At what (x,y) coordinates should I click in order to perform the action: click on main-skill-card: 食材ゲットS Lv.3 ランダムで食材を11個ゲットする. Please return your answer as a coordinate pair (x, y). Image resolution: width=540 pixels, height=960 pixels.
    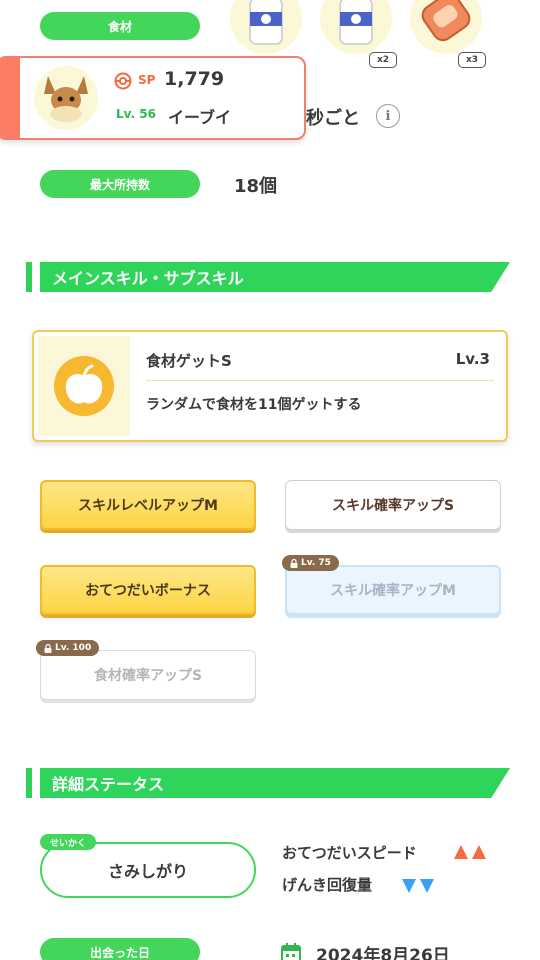
    Looking at the image, I should click on (270, 386).